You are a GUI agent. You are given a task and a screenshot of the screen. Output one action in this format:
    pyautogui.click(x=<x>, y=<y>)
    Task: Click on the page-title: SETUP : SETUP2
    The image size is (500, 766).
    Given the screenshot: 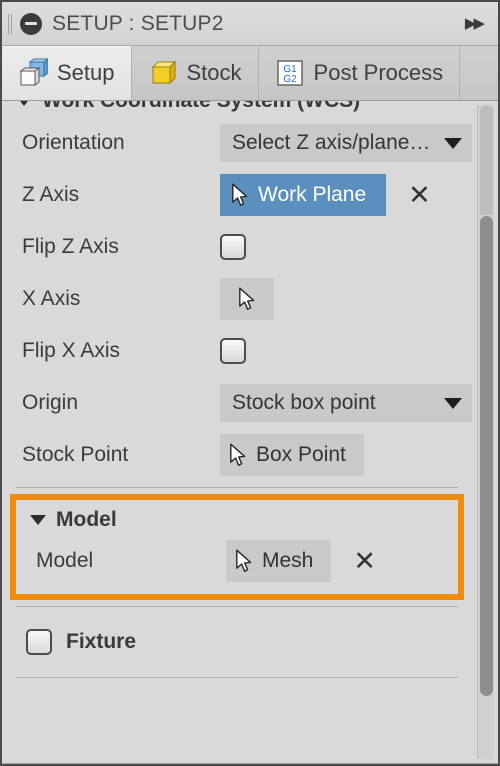 What is the action you would take?
    pyautogui.click(x=138, y=23)
    